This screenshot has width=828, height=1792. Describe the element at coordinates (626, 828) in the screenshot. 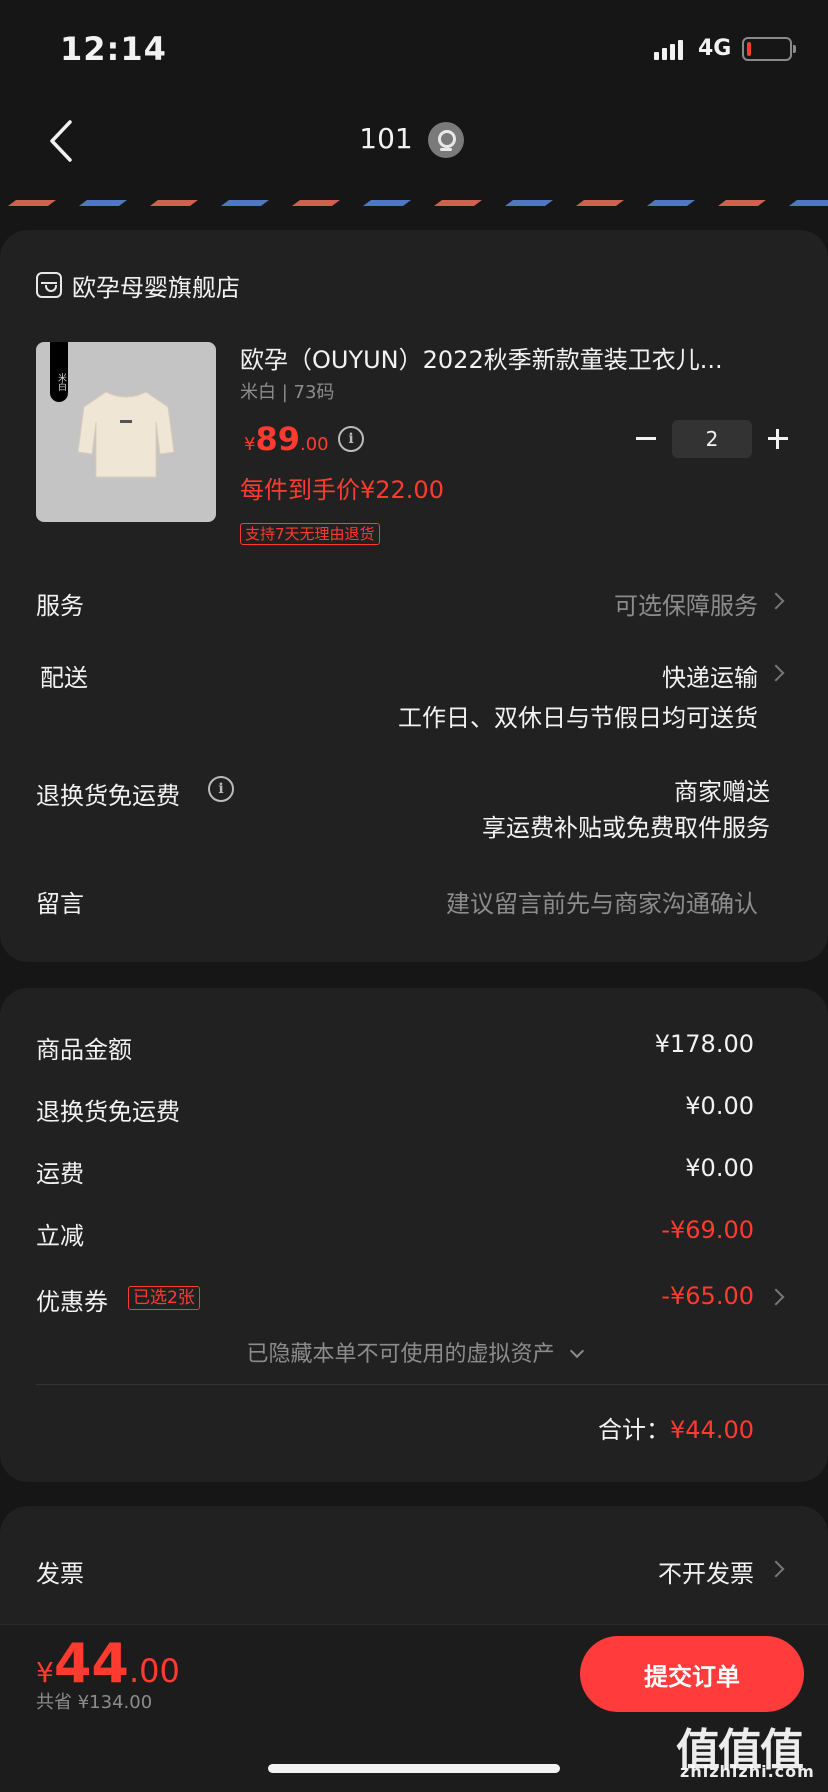

I see `free-return-sub: 享运费补贴或免费取件服务` at that location.